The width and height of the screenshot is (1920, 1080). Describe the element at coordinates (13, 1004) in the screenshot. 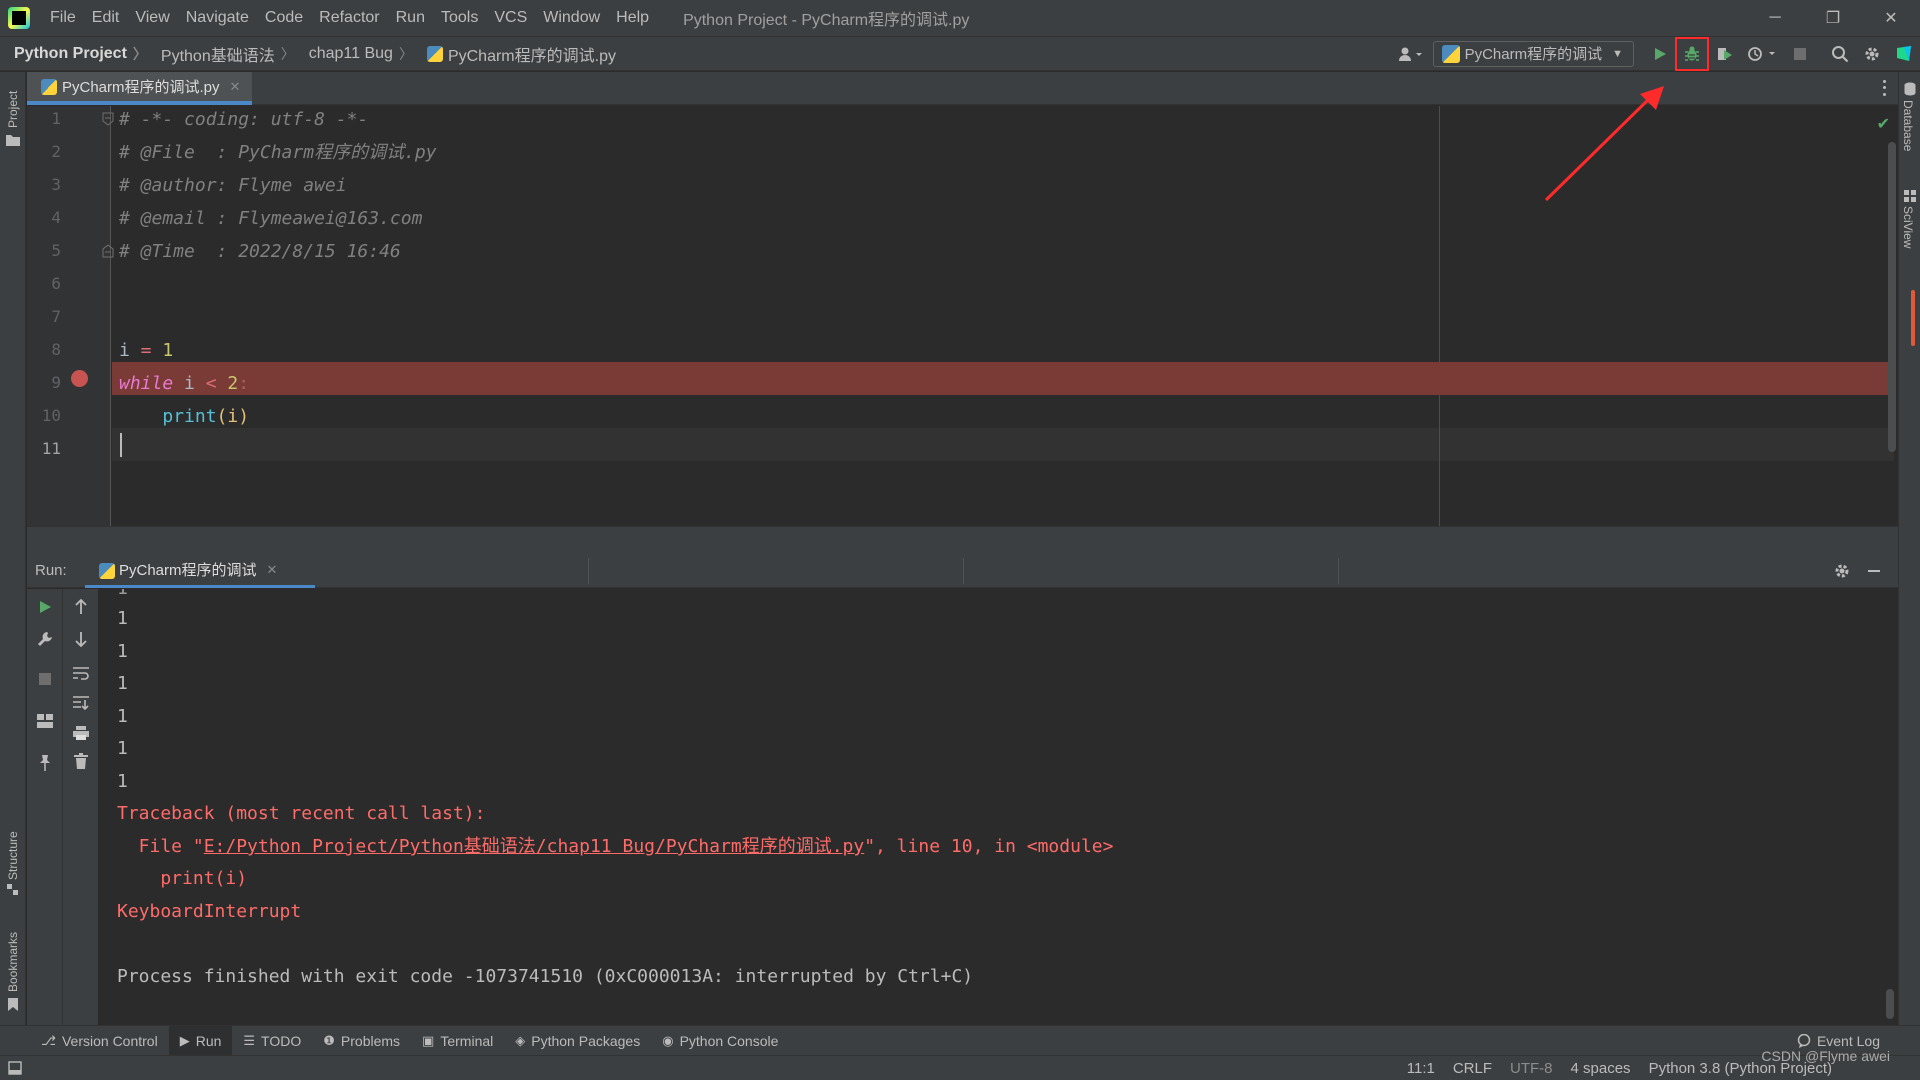

I see `bookmark-icon` at that location.